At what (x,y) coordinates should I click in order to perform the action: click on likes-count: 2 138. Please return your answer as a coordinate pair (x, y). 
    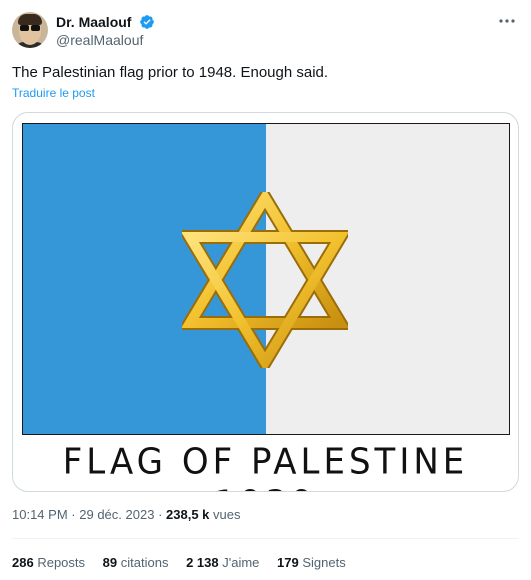
    Looking at the image, I should click on (202, 562).